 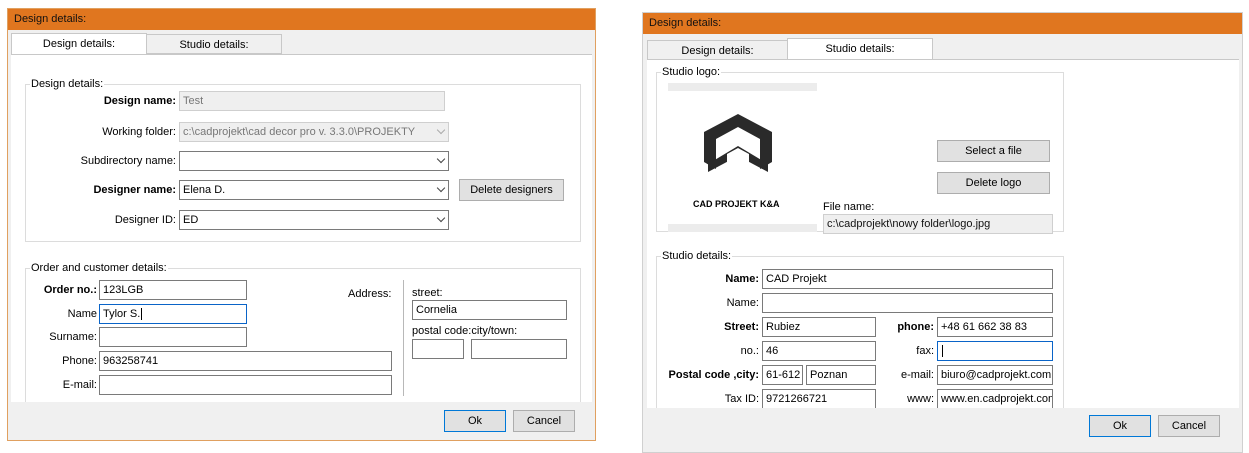 I want to click on surname-label: Surname:, so click(x=73, y=337).